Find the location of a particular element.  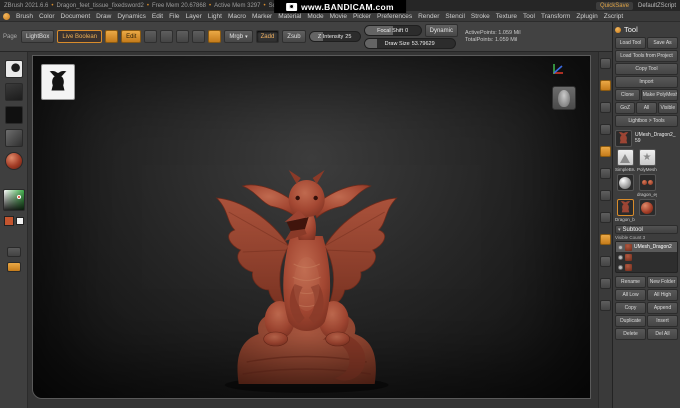

tool-thumb-simplebrush is located at coordinates (625, 157).